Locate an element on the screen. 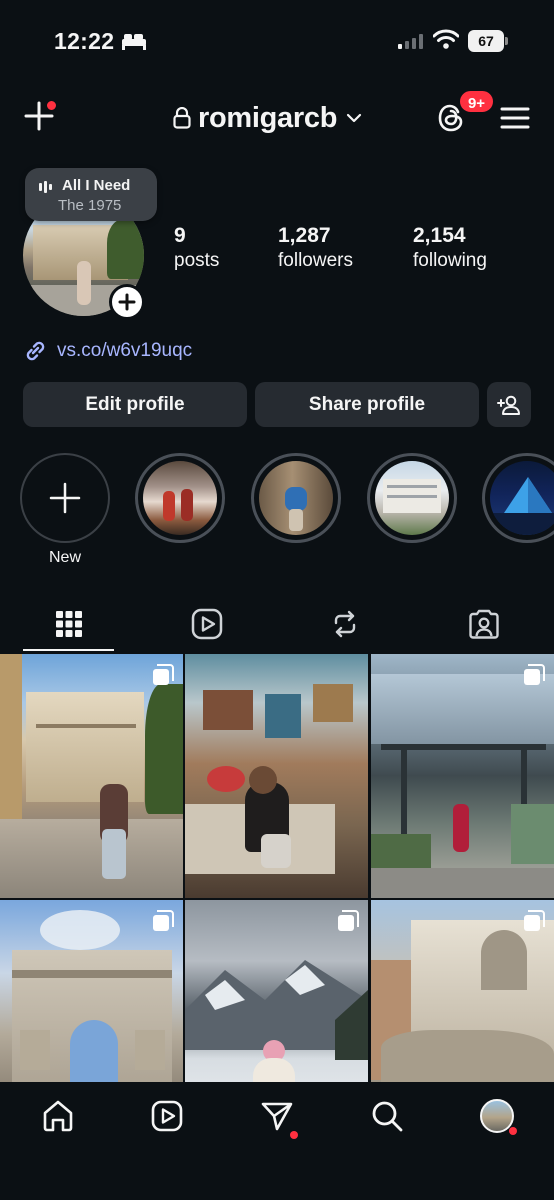  username: romigarcb is located at coordinates (268, 117).